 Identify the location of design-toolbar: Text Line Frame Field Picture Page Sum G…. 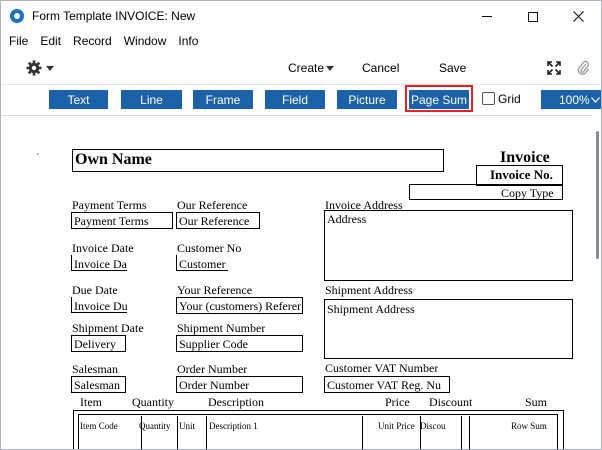
(301, 99).